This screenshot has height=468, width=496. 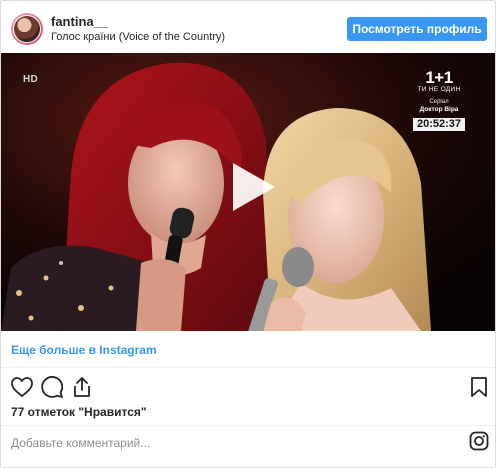 I want to click on channel-slogan: ТИ НЕ ОДИН, so click(x=439, y=89).